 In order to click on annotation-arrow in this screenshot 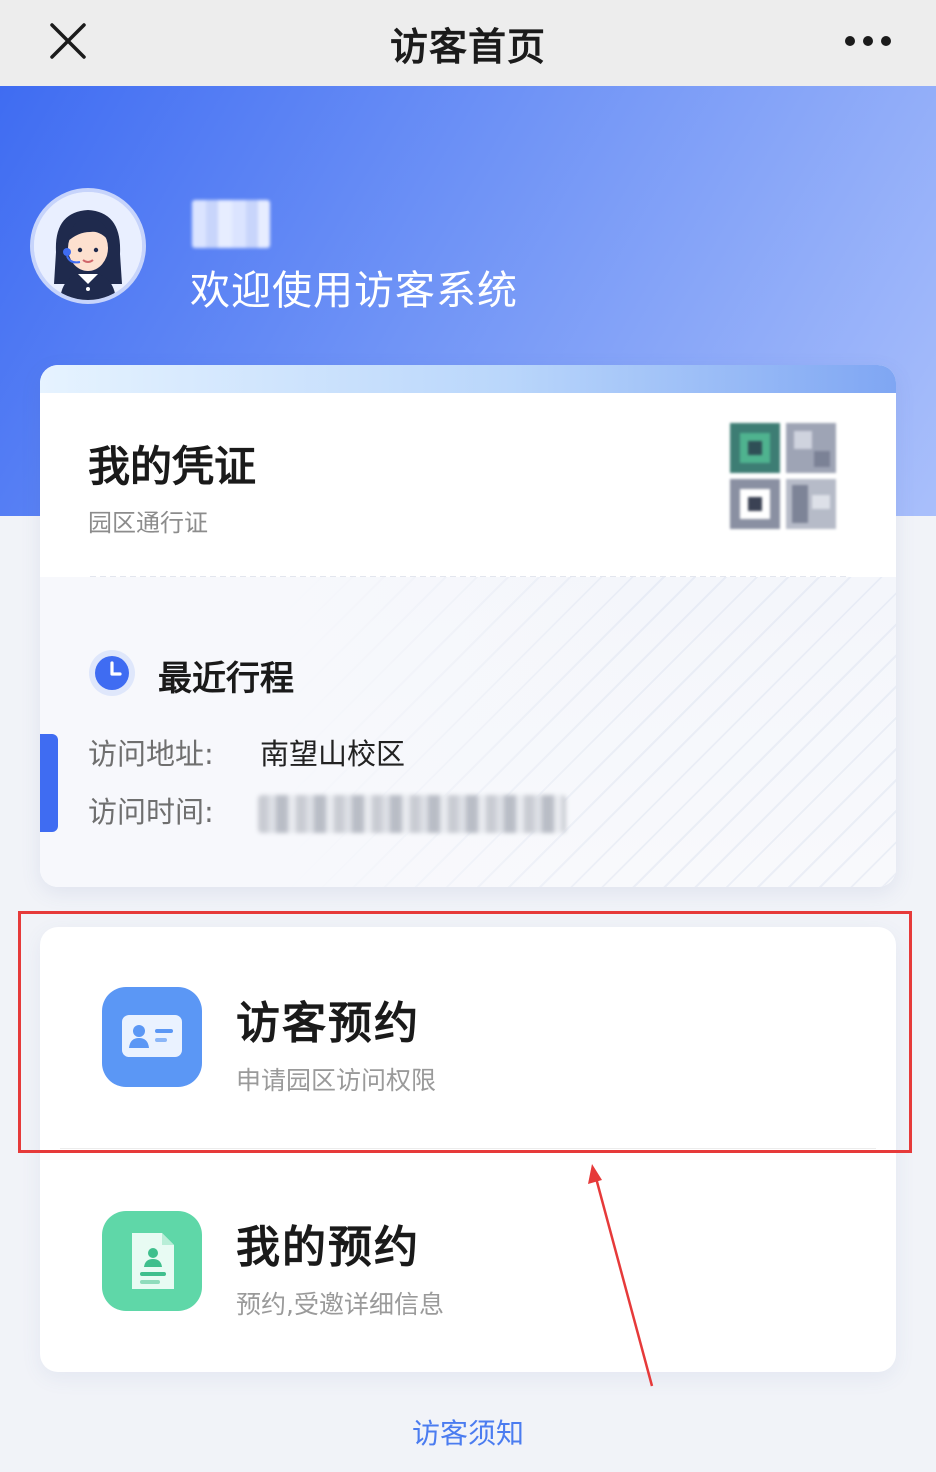, I will do `click(621, 1275)`.